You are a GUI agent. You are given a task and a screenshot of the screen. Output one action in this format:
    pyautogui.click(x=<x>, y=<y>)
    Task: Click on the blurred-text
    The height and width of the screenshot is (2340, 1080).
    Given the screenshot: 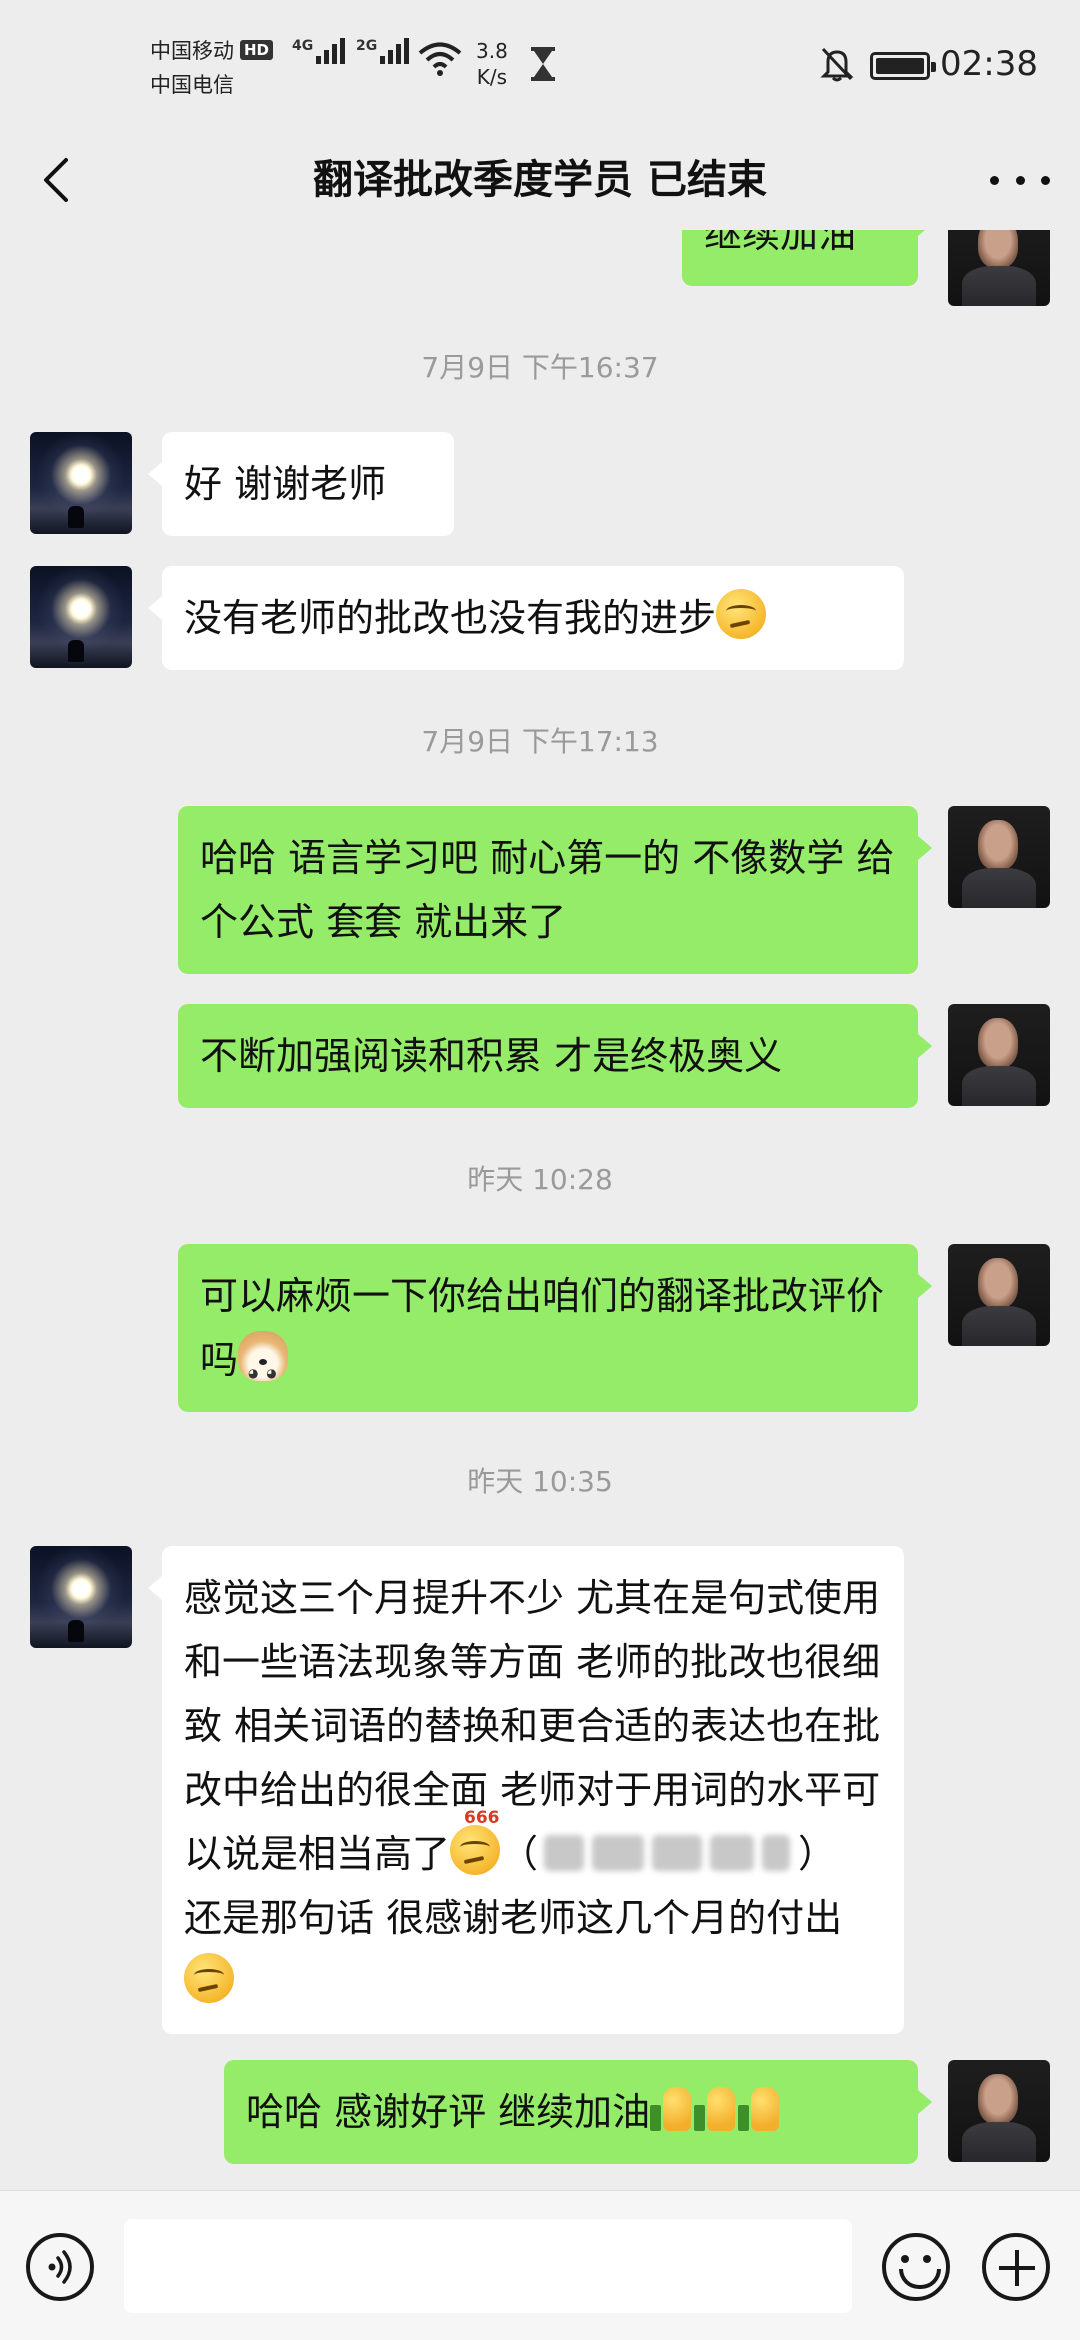 What is the action you would take?
    pyautogui.click(x=668, y=1852)
    